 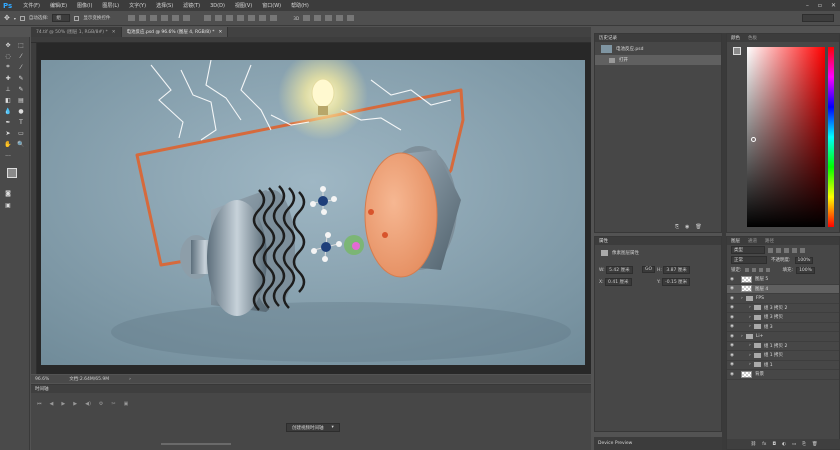 I want to click on quick-select-tool-icon: ⁄, so click(x=21, y=56).